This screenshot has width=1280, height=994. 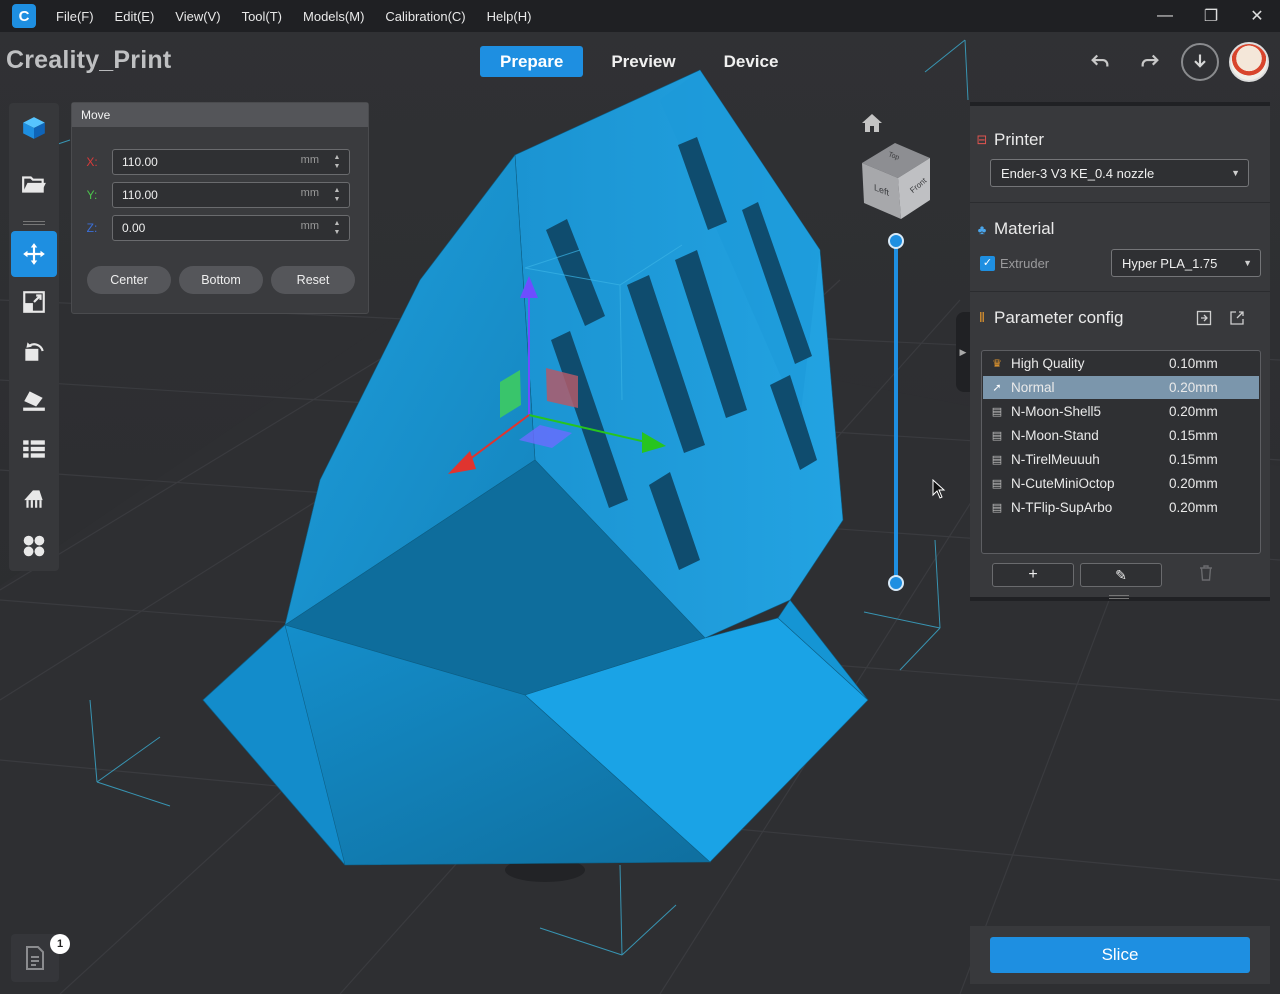 I want to click on preset-name: N-TFlip-SupArbo, so click(x=1062, y=507).